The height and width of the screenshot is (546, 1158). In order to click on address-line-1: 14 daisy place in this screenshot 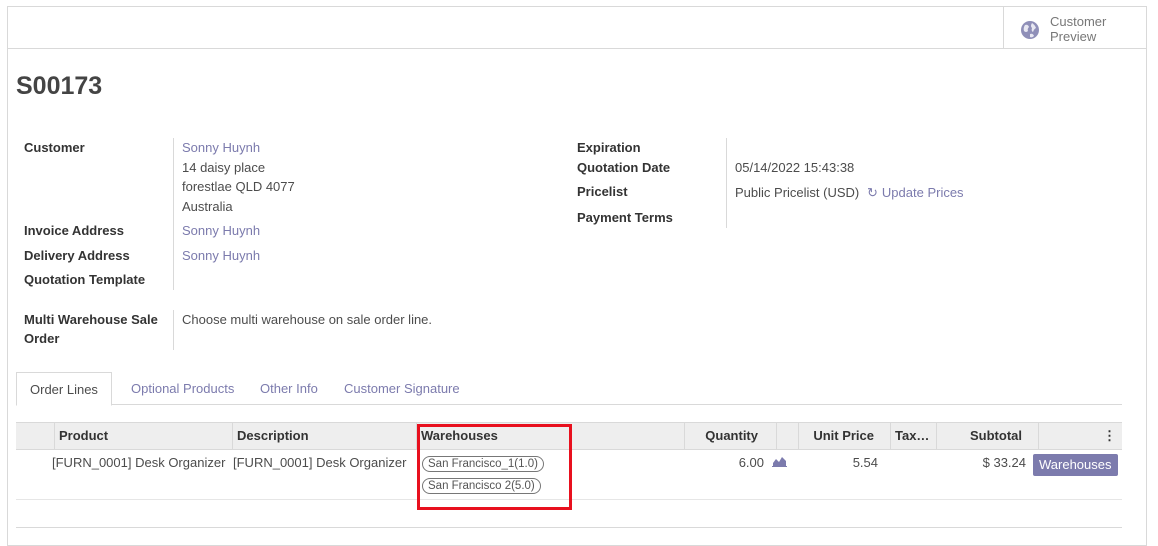, I will do `click(224, 167)`.